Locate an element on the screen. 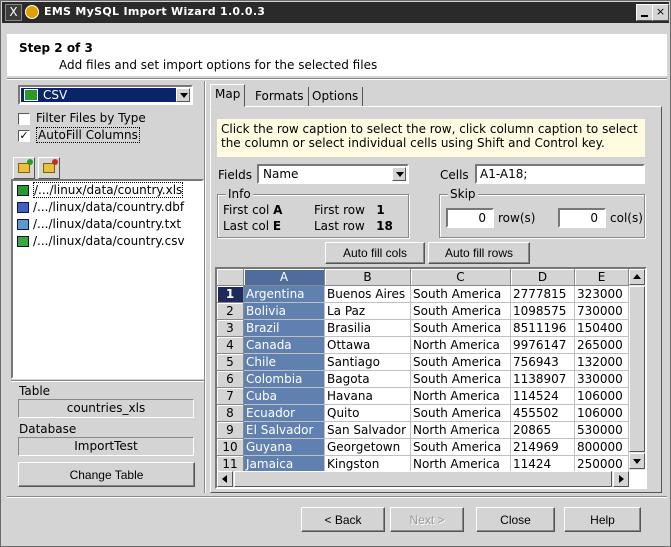  grid-cell: 114524 is located at coordinates (543, 396).